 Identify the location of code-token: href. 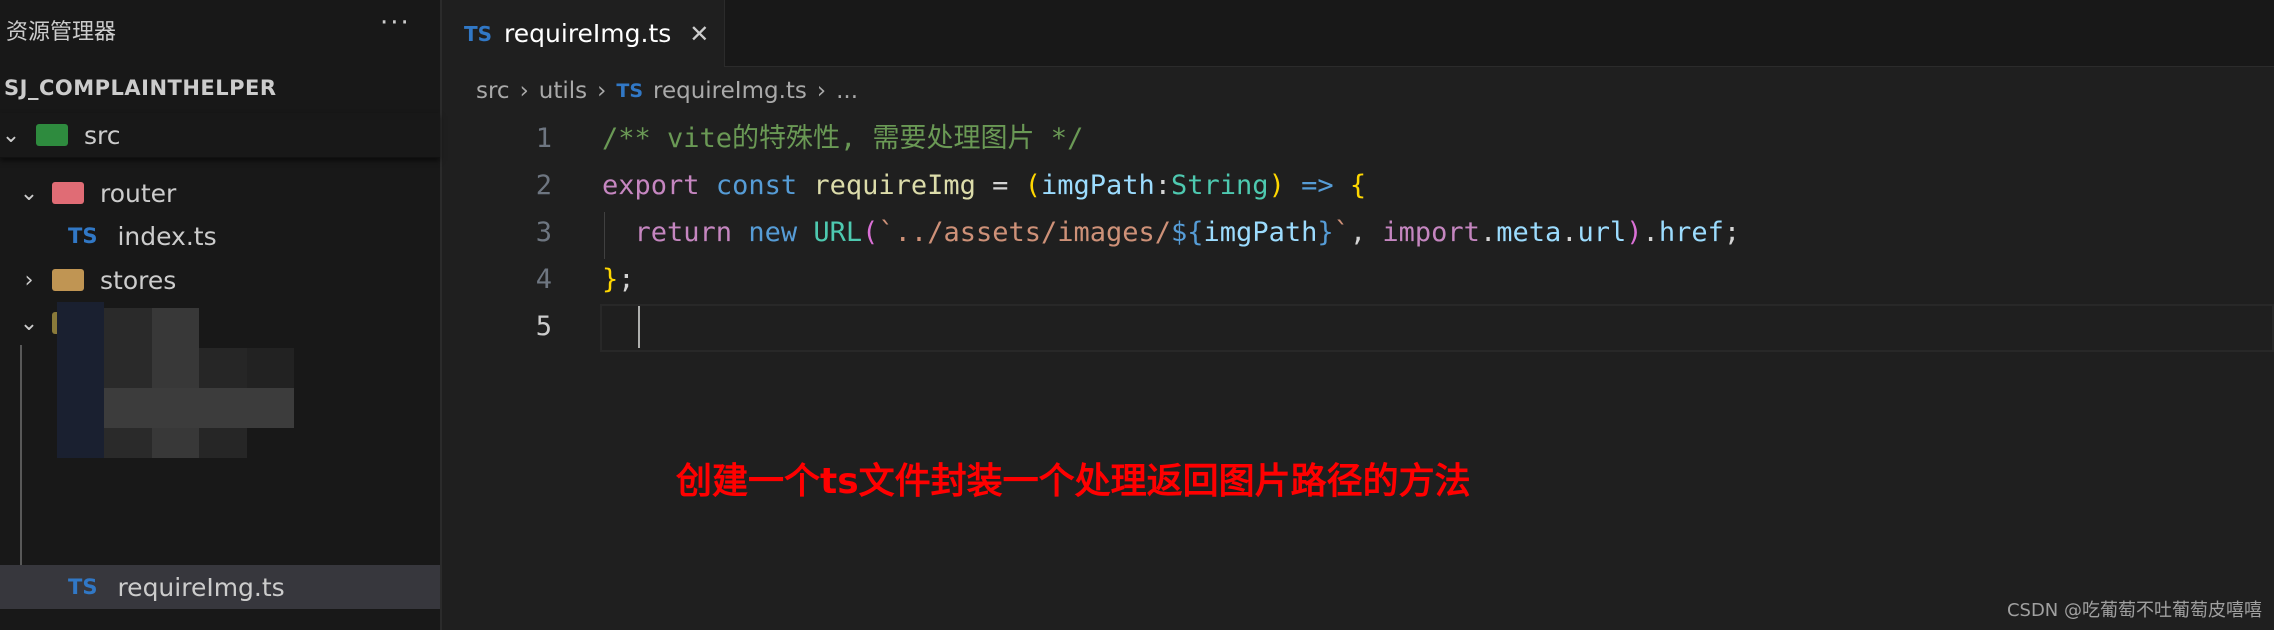
(1691, 232).